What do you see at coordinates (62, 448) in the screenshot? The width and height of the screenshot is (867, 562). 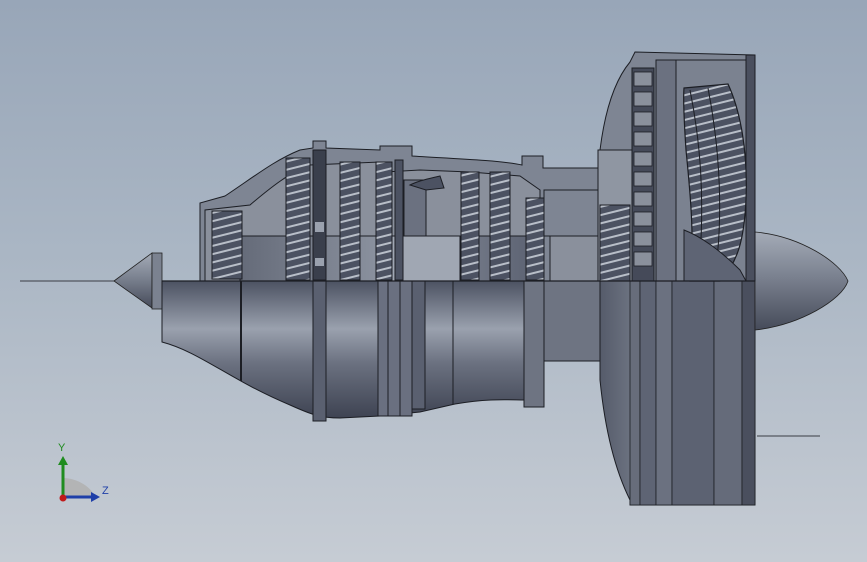 I see `triad-y-label: Y` at bounding box center [62, 448].